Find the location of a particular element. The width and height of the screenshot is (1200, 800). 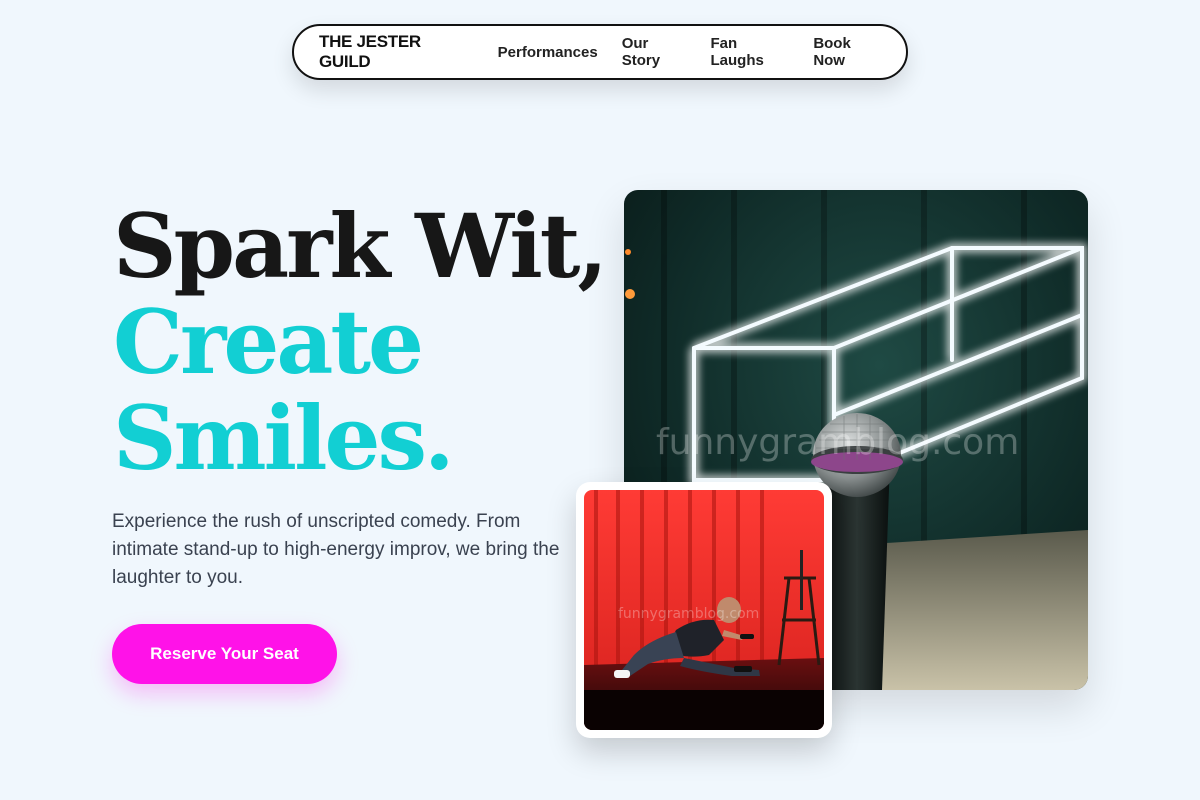

nav-link-book-now: Book Now is located at coordinates (847, 52).